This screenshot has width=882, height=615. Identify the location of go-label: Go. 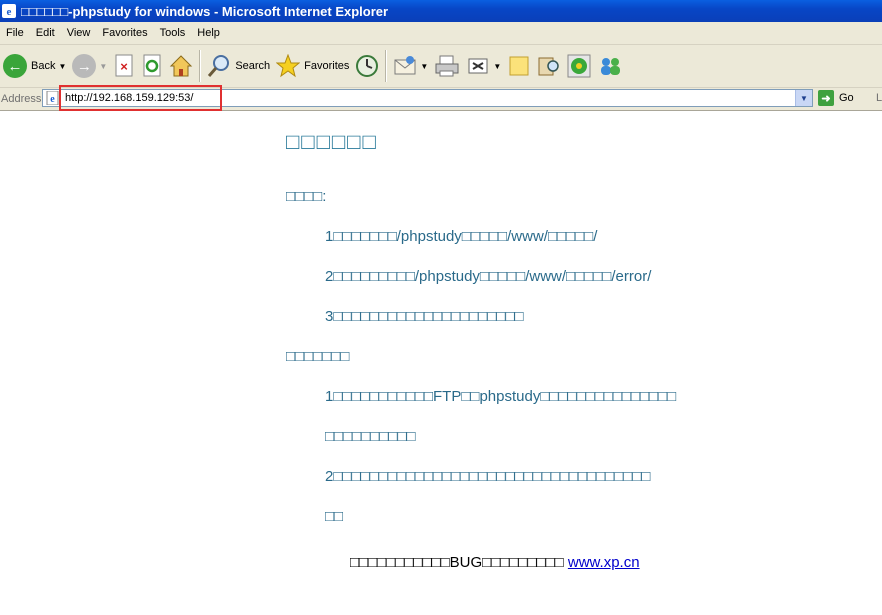
(846, 98).